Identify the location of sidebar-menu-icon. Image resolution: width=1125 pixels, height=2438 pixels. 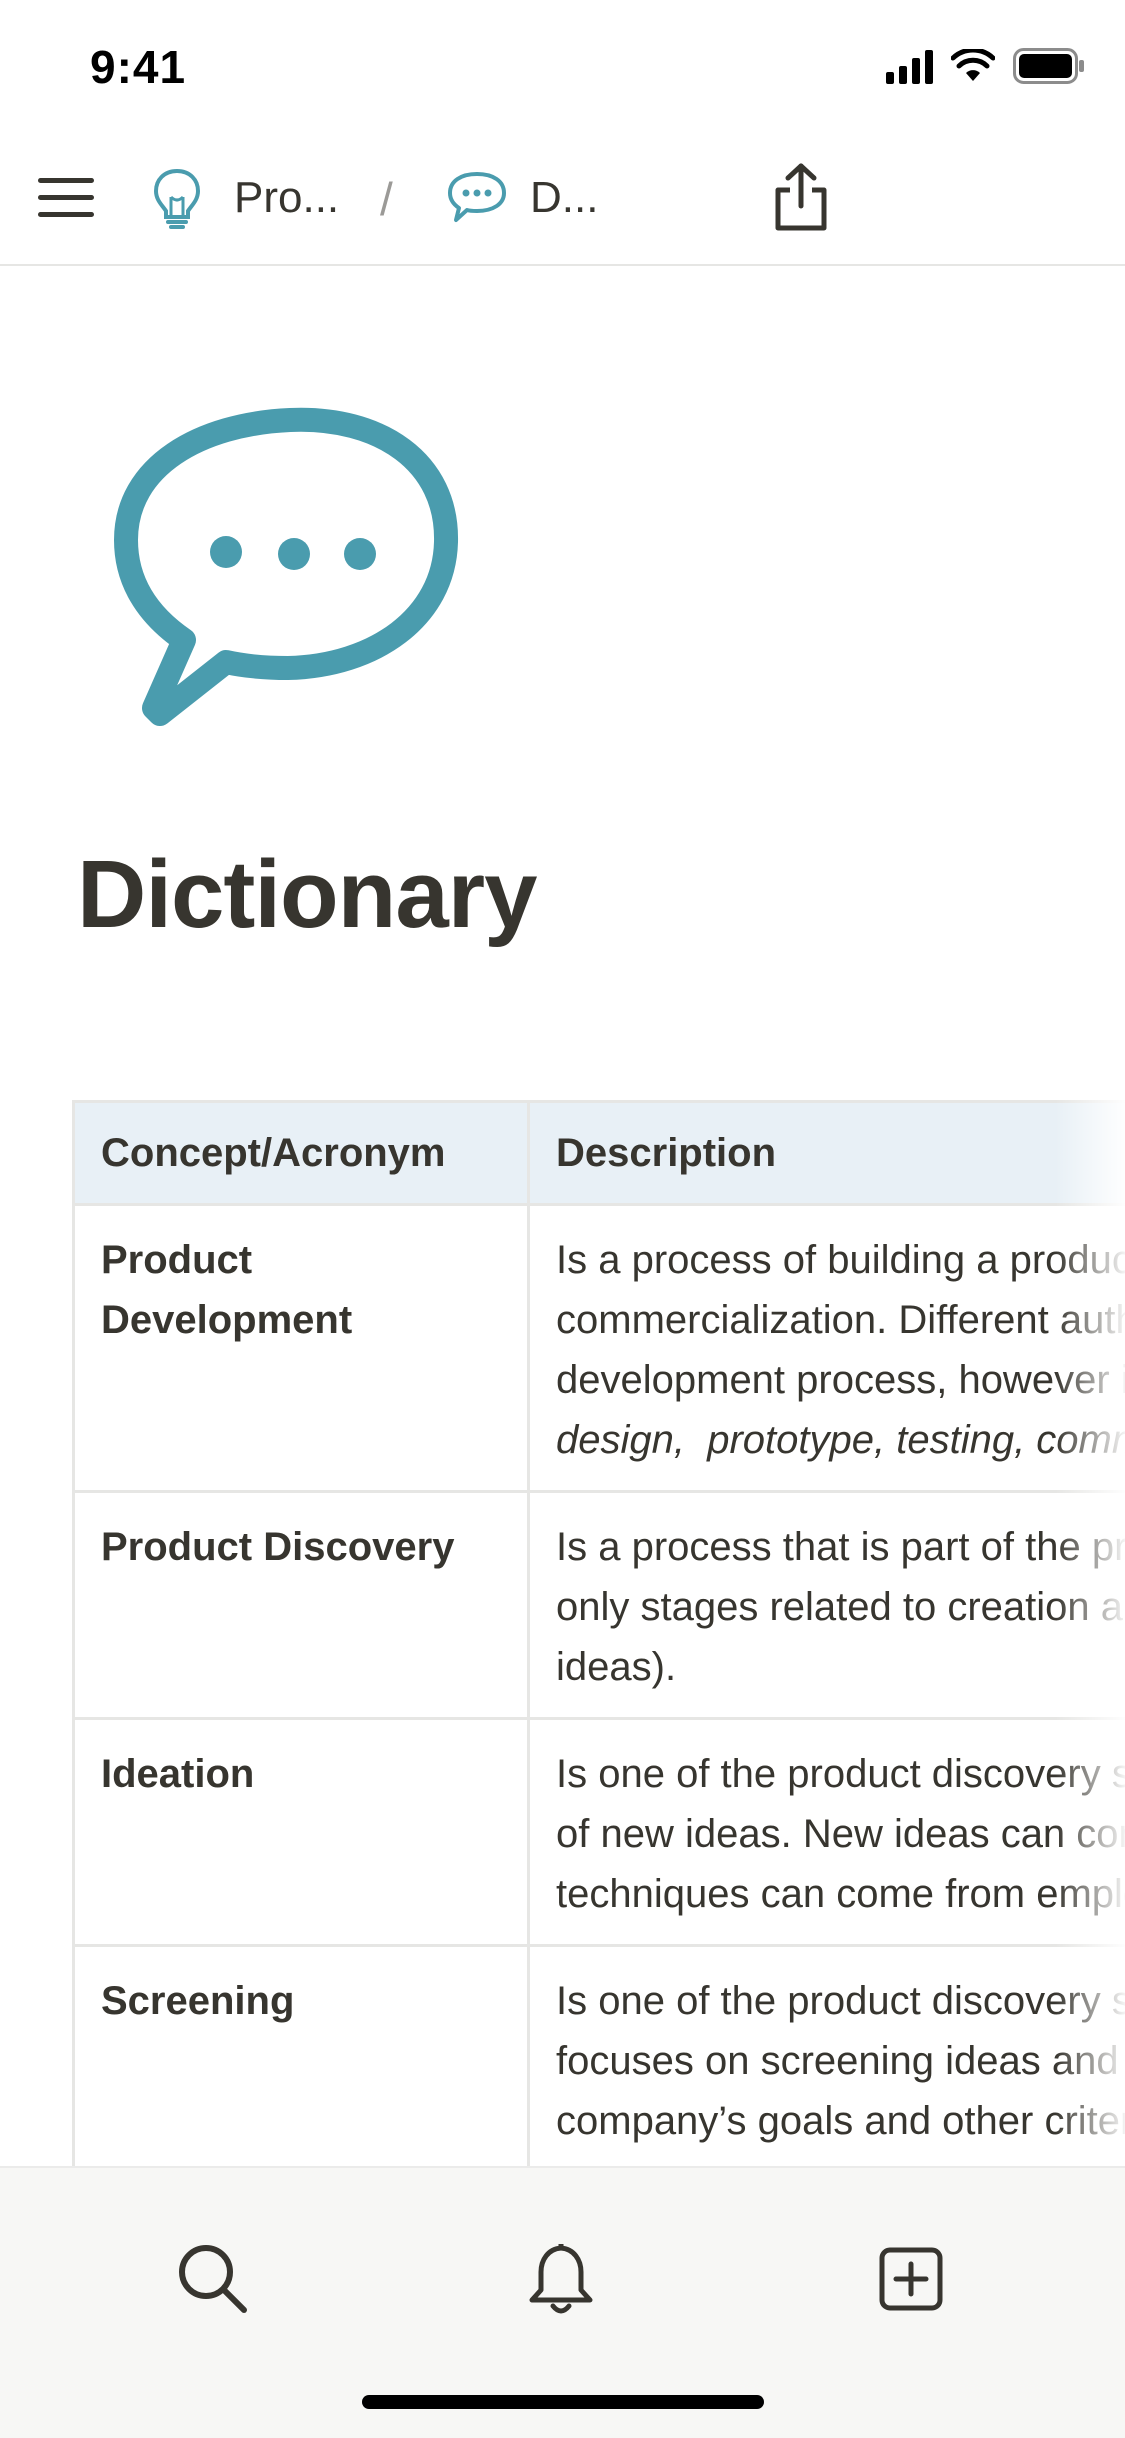
(66, 198).